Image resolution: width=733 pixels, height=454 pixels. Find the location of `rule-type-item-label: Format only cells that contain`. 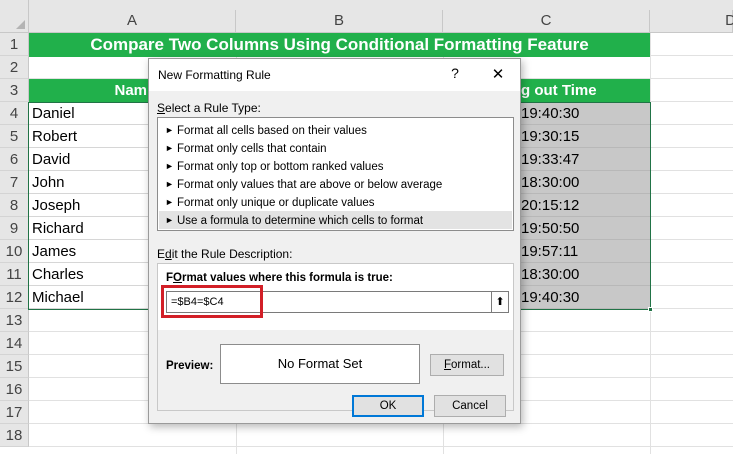

rule-type-item-label: Format only cells that contain is located at coordinates (252, 149).